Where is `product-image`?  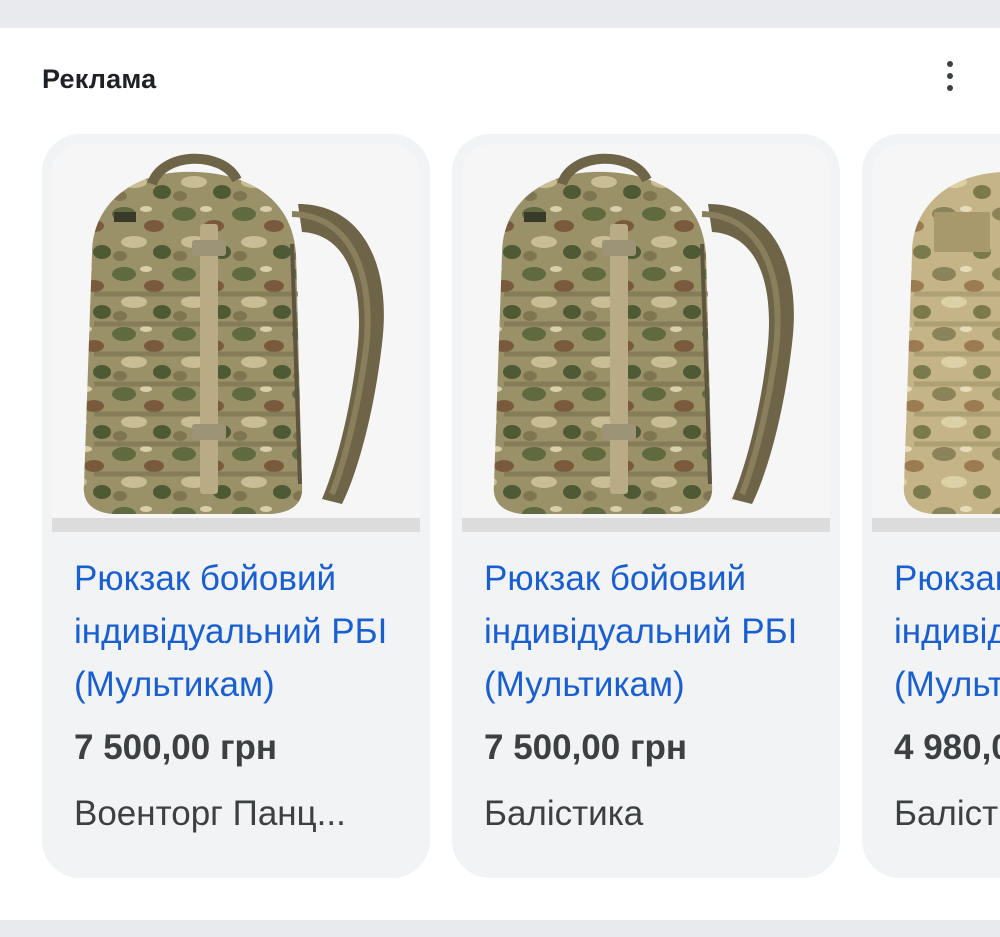
product-image is located at coordinates (936, 338).